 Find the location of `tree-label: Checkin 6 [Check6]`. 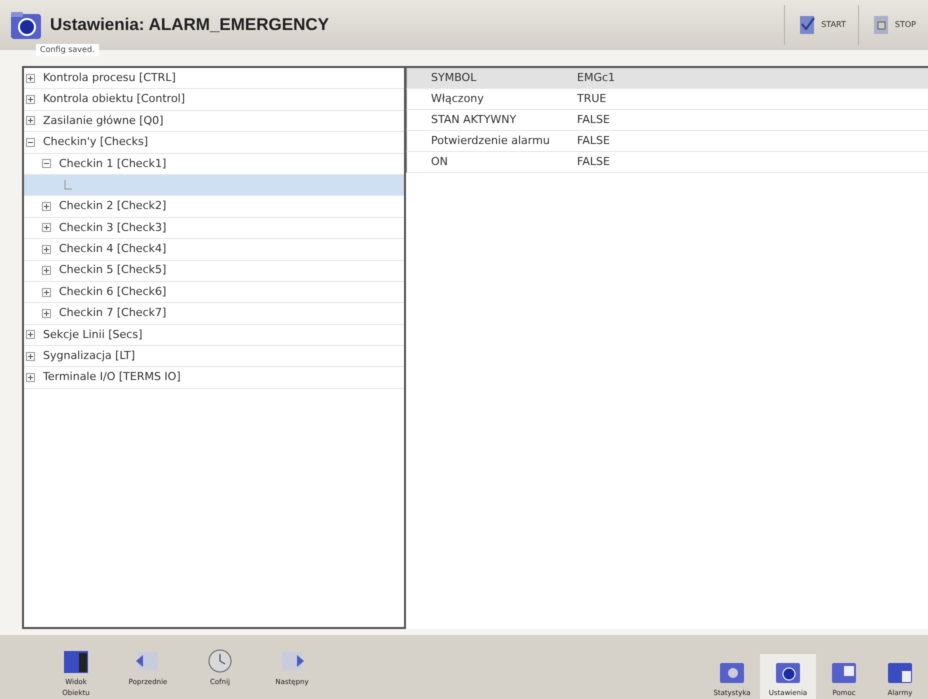

tree-label: Checkin 6 [Check6] is located at coordinates (112, 292).